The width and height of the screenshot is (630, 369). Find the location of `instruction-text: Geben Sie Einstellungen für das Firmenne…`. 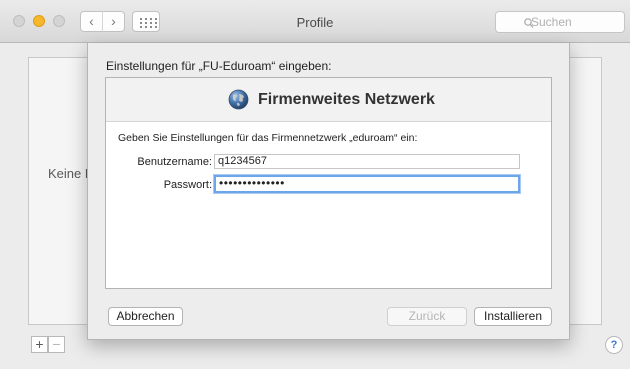

instruction-text: Geben Sie Einstellungen für das Firmenne… is located at coordinates (268, 138).